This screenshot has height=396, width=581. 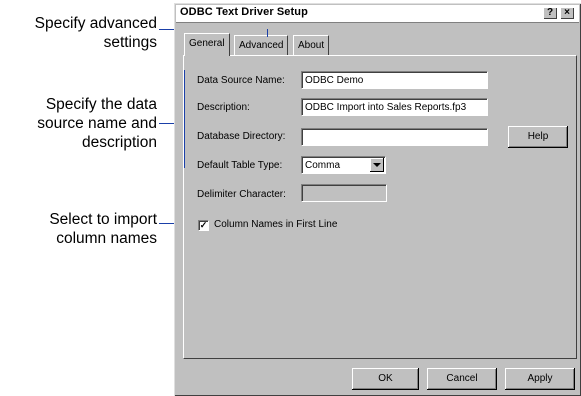 What do you see at coordinates (106, 238) in the screenshot?
I see `callout-line: column names` at bounding box center [106, 238].